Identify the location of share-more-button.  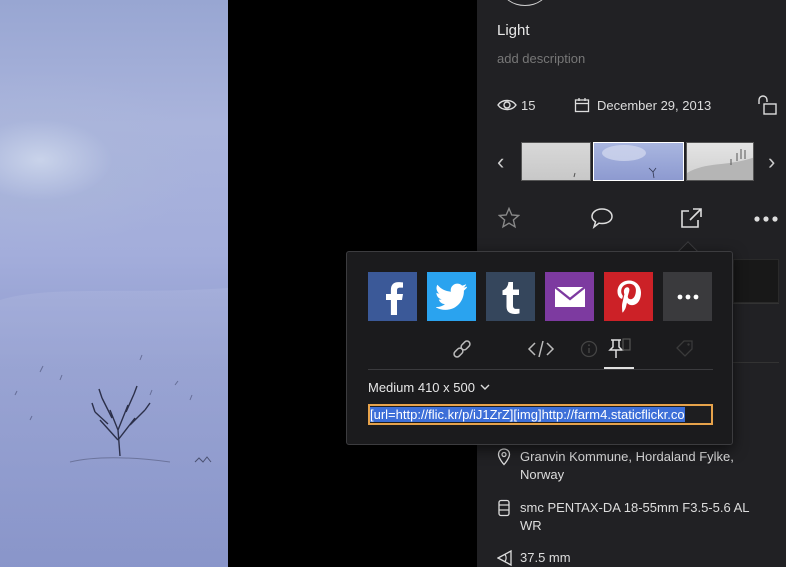
(687, 296).